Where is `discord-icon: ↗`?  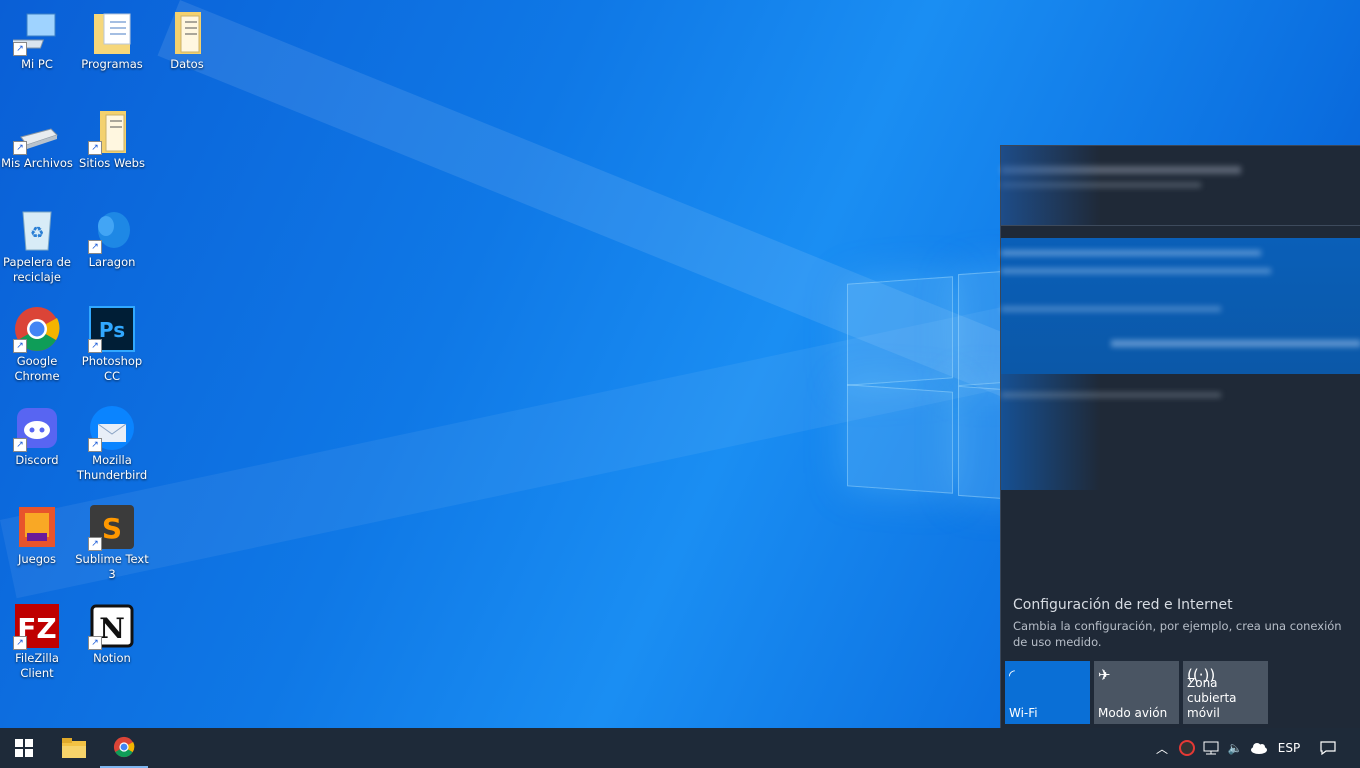 discord-icon: ↗ is located at coordinates (37, 428).